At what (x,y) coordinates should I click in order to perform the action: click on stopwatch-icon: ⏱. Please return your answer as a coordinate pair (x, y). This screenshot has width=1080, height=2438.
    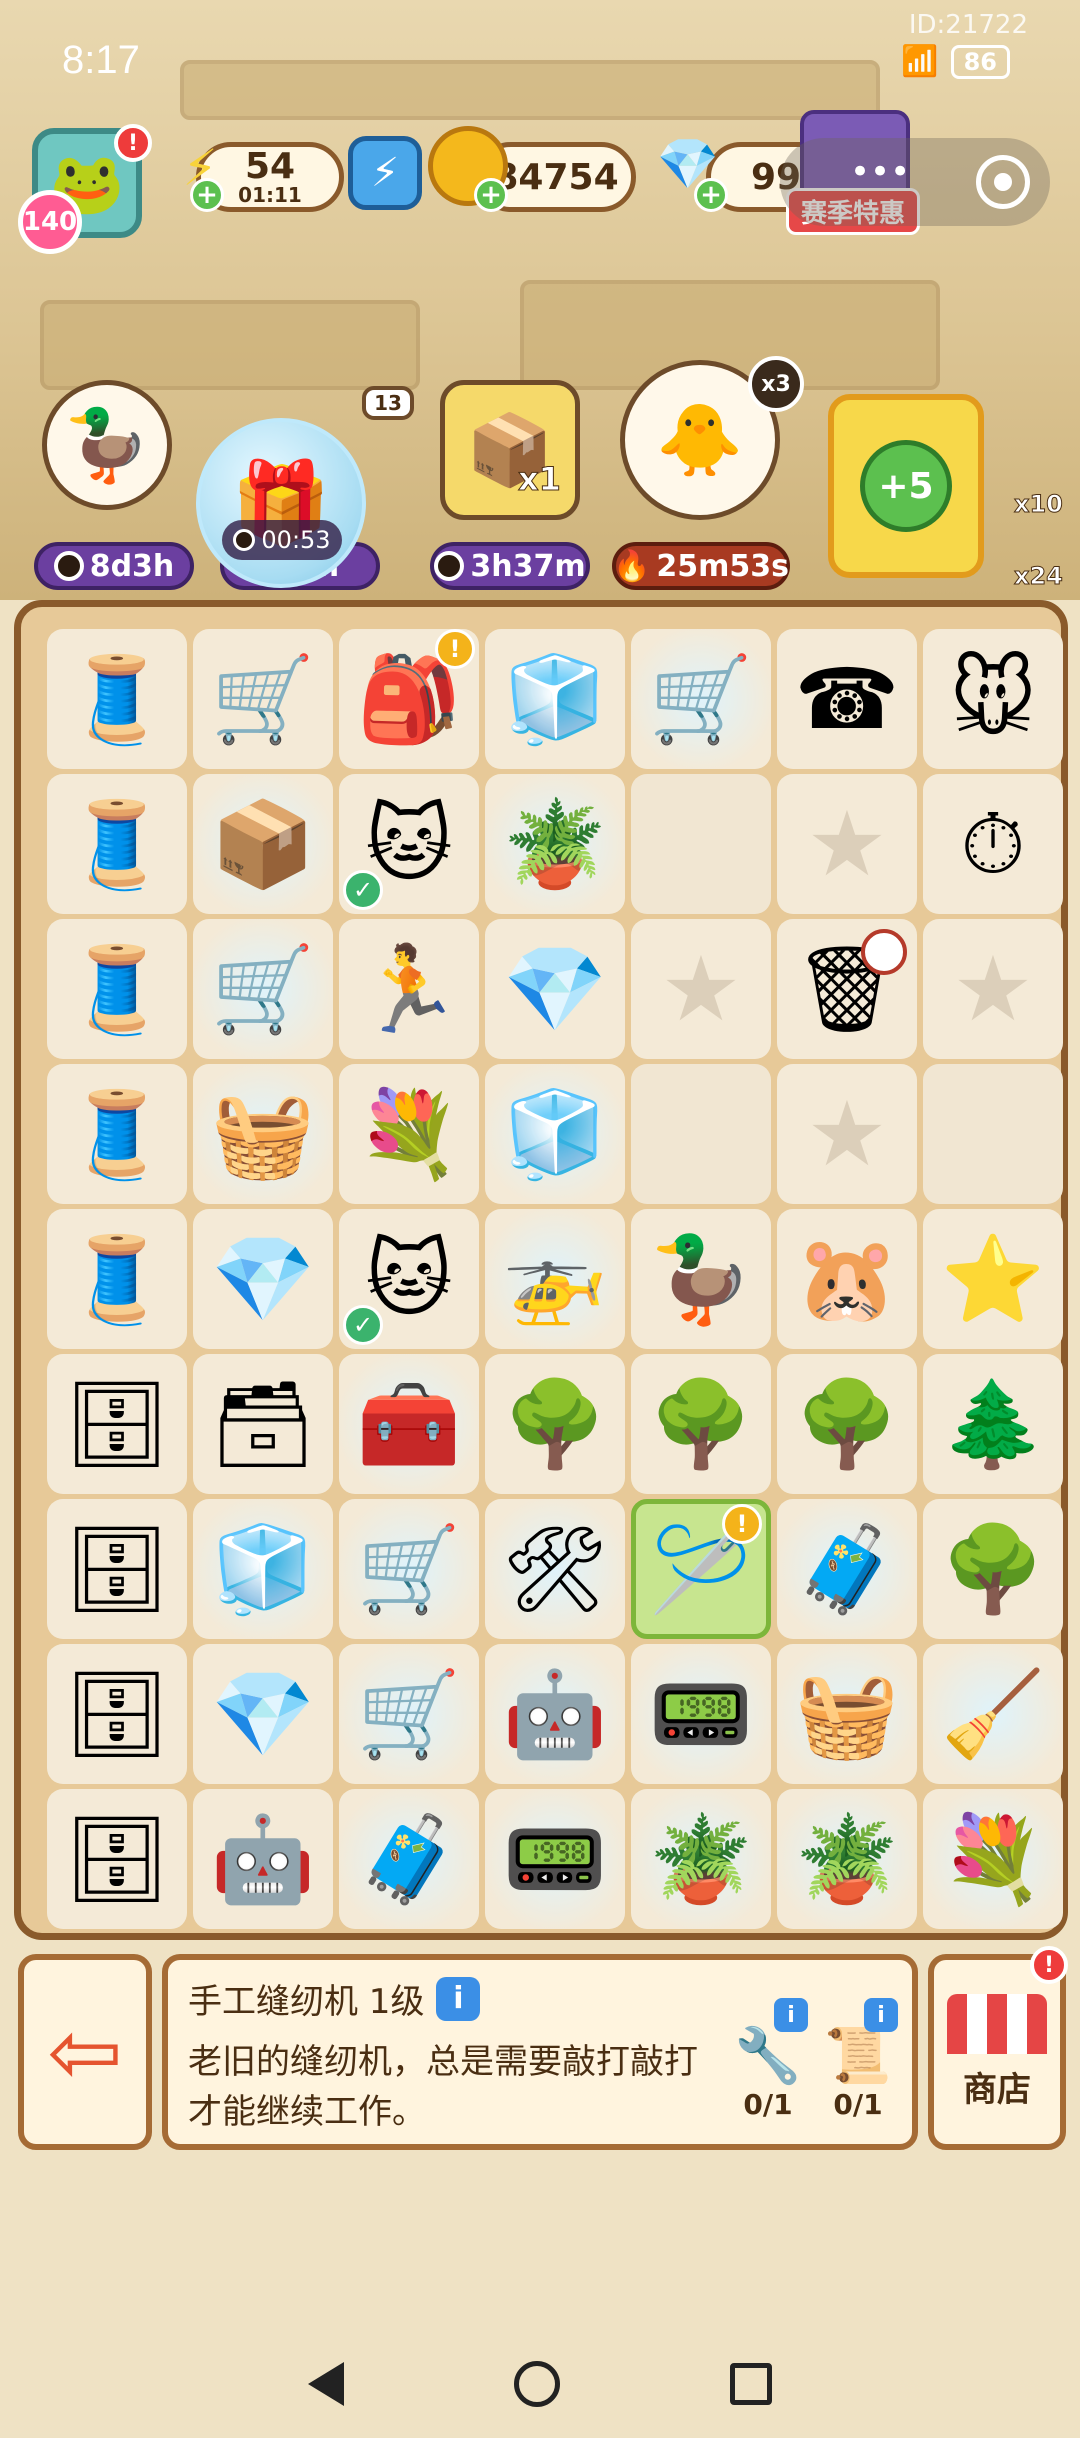
    Looking at the image, I should click on (993, 843).